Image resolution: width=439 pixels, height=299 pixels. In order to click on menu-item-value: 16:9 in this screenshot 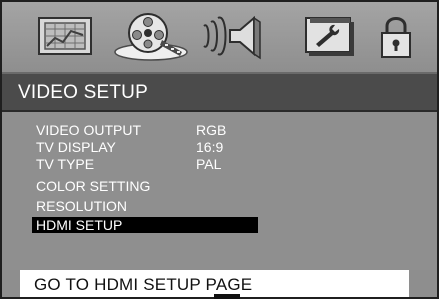, I will do `click(210, 147)`.